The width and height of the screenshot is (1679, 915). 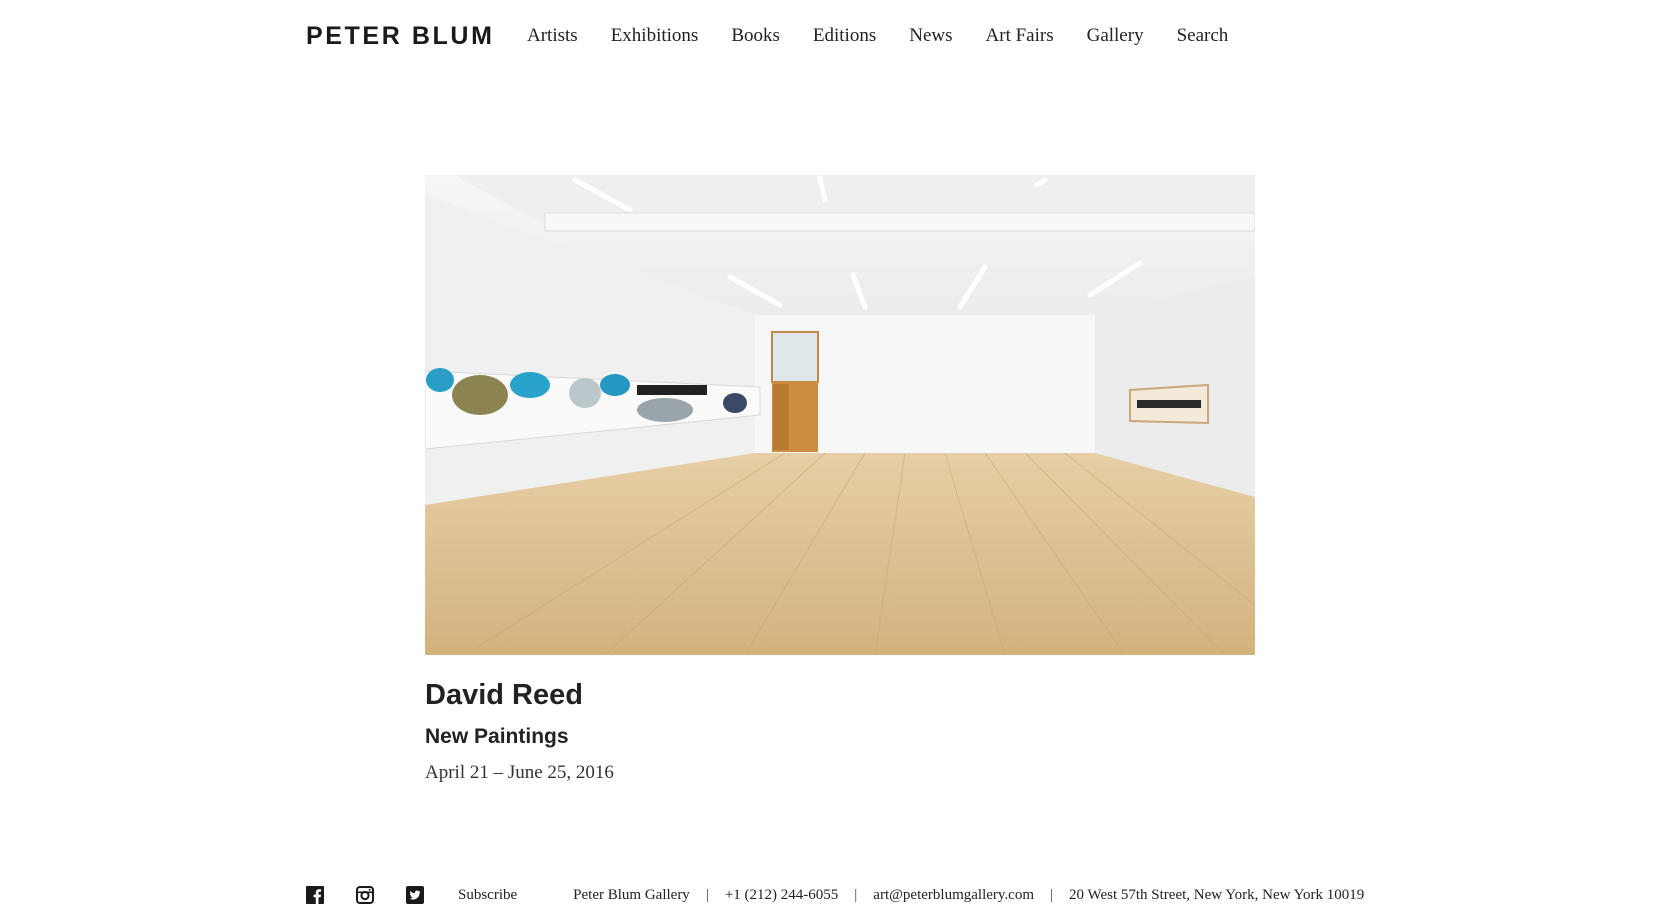 I want to click on footer-phone: +1 (212) 244-6055, so click(x=781, y=894).